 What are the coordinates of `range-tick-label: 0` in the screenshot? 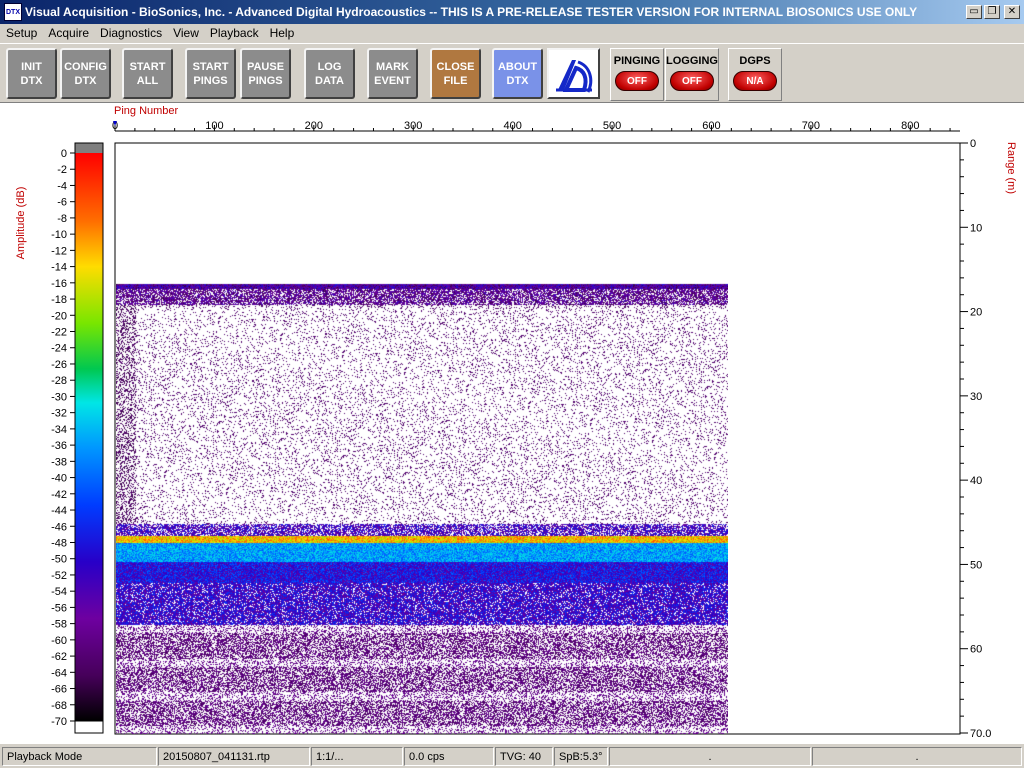 It's located at (973, 144).